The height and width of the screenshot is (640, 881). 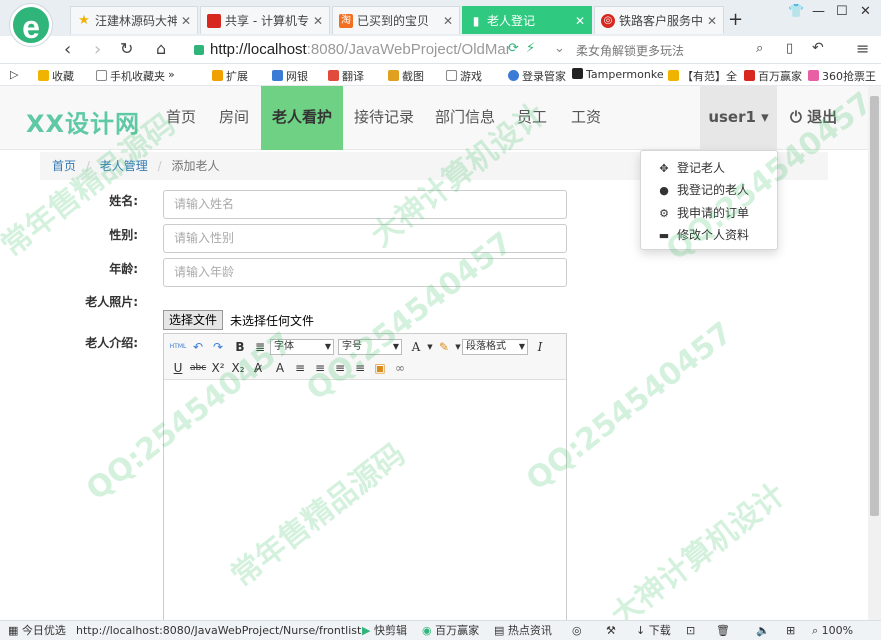 What do you see at coordinates (198, 368) in the screenshot?
I see `strikethrough-icon: abc` at bounding box center [198, 368].